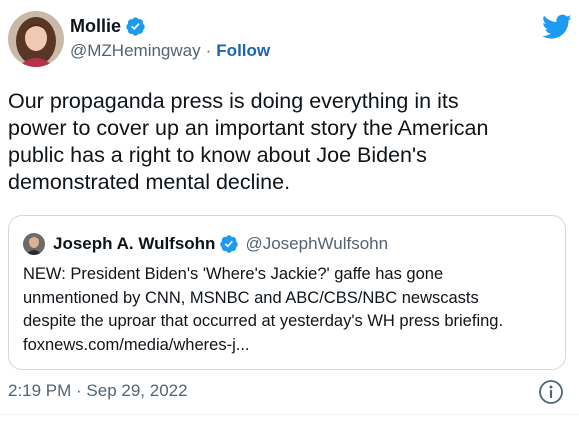  I want to click on quoted-author-avatar, so click(34, 244).